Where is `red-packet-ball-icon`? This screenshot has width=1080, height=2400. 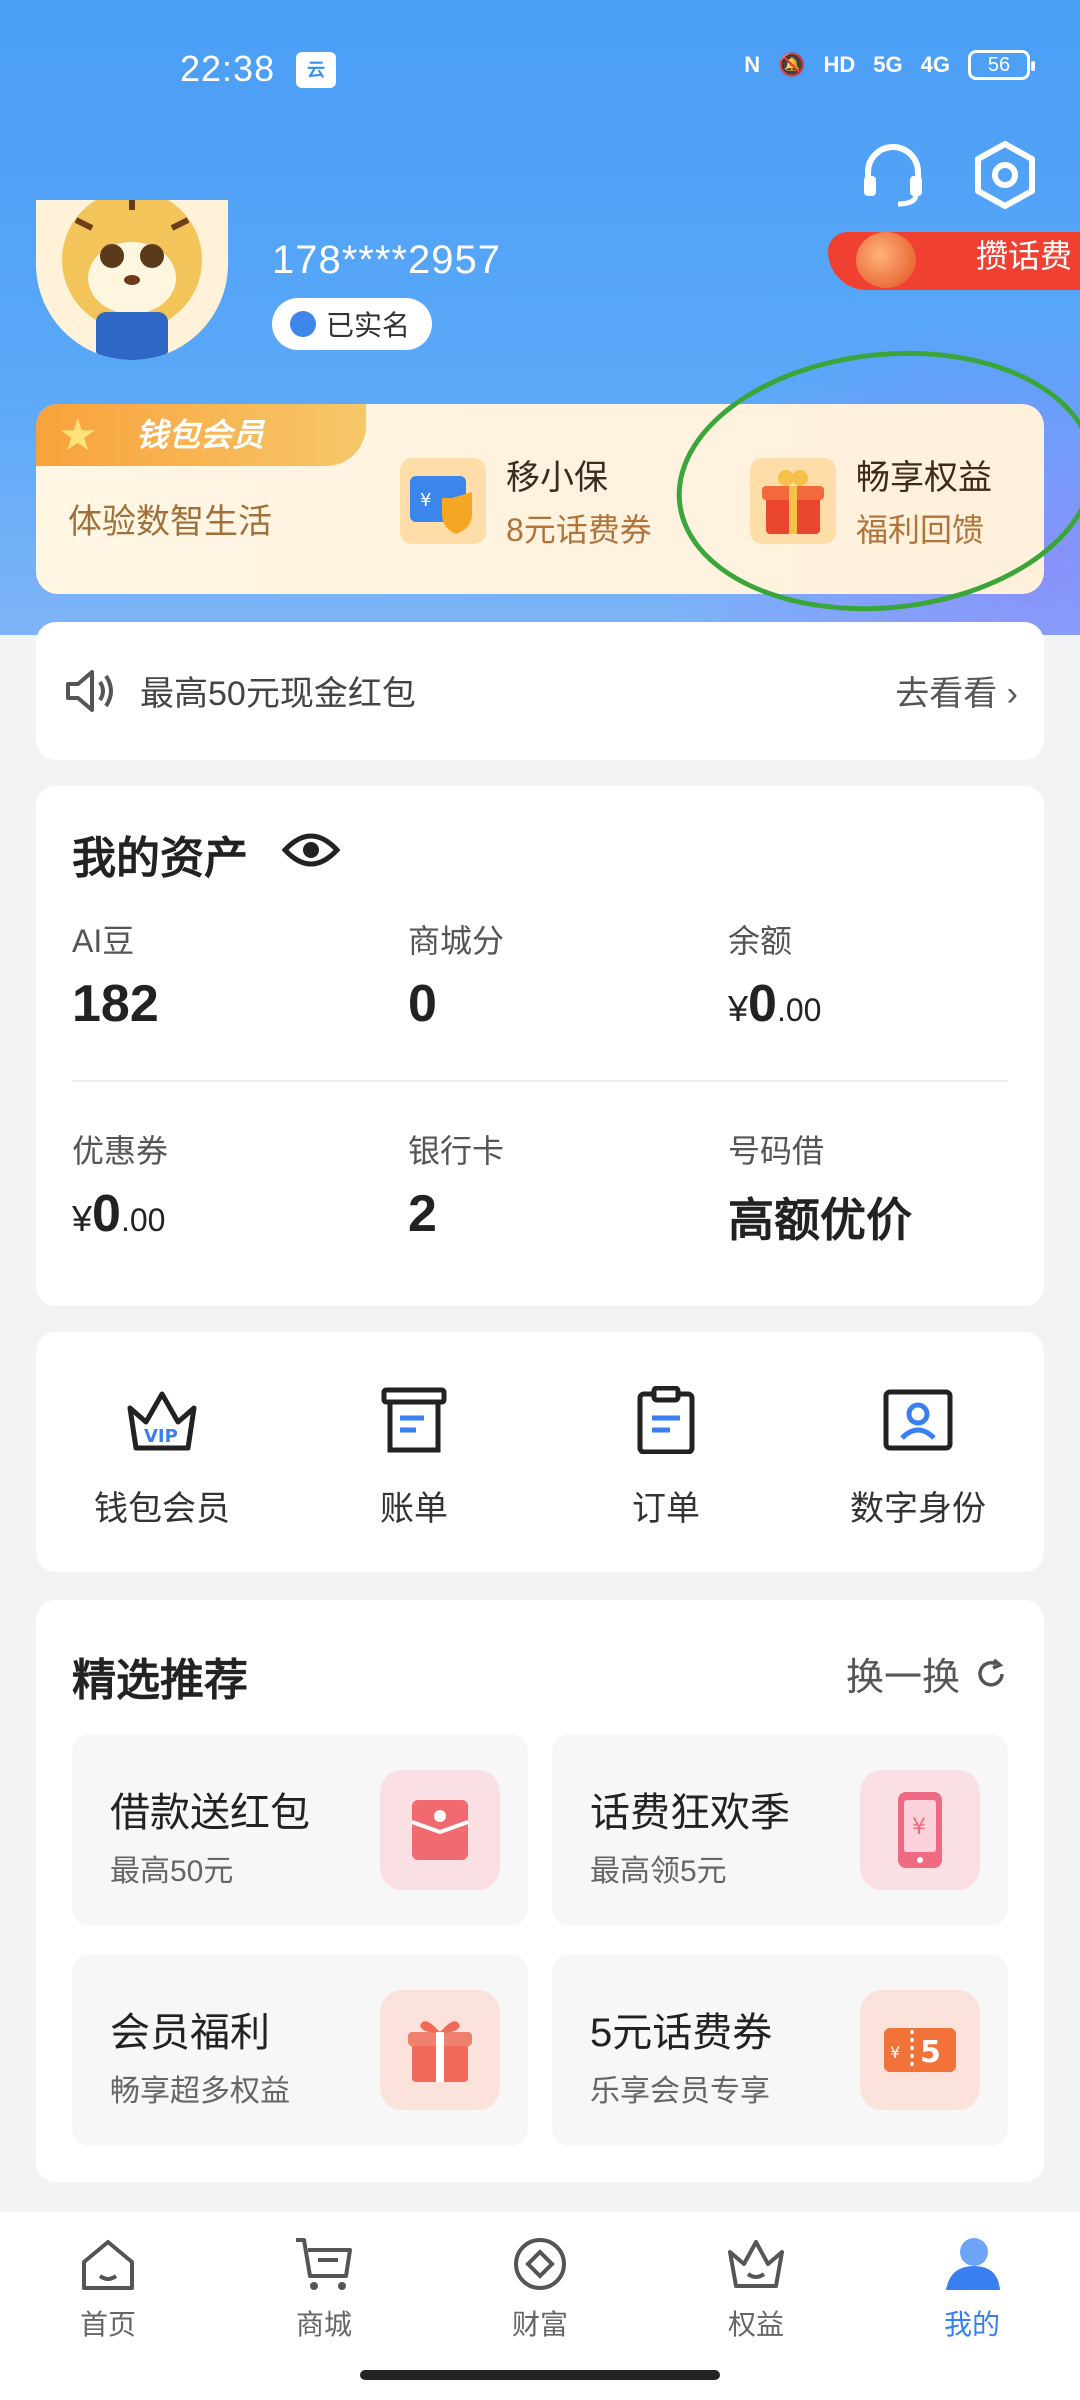
red-packet-ball-icon is located at coordinates (886, 260).